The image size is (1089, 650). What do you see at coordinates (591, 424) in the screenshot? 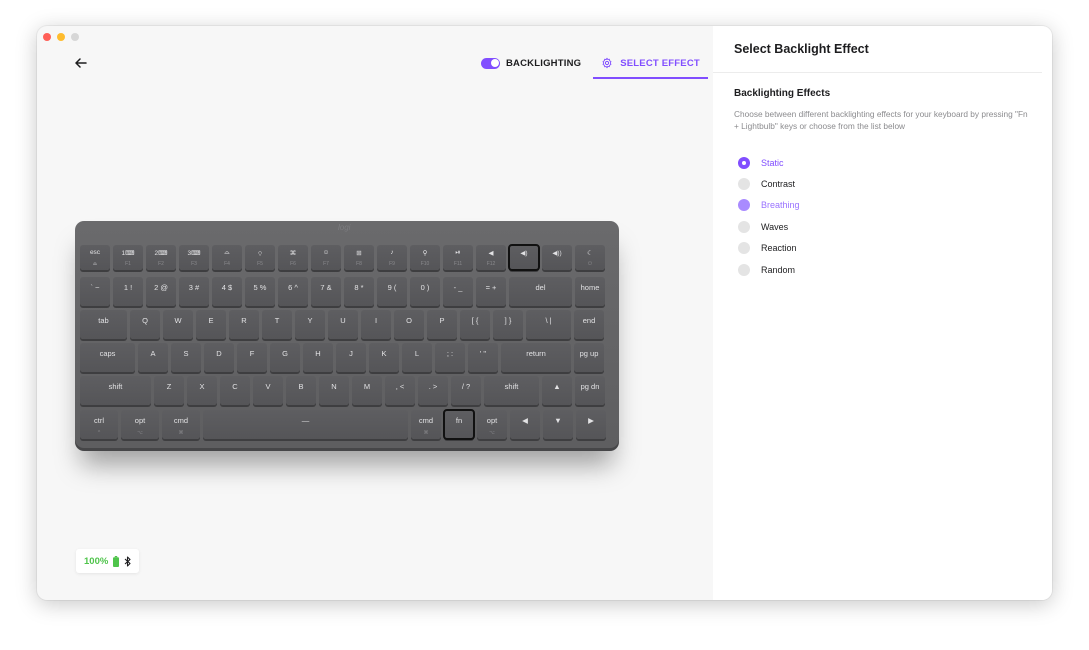
I see `keyboard-key: ▶` at bounding box center [591, 424].